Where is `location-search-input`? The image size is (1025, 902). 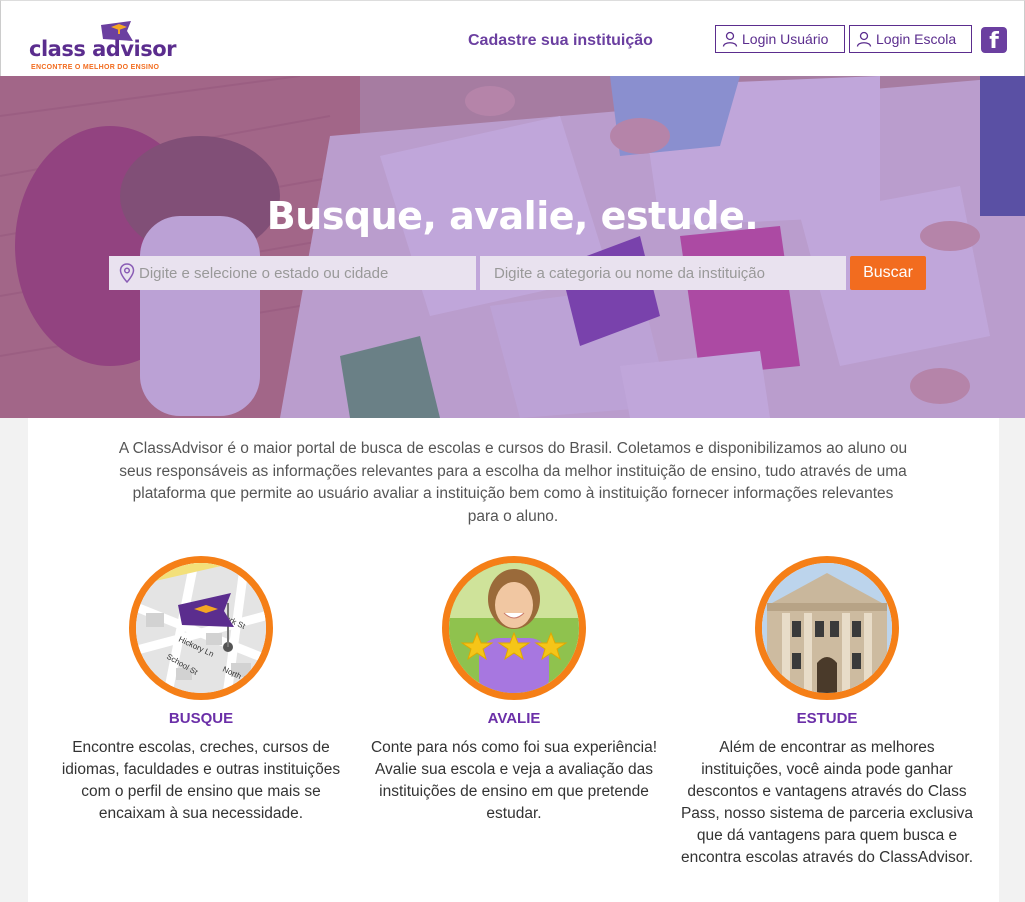
location-search-input is located at coordinates (307, 273).